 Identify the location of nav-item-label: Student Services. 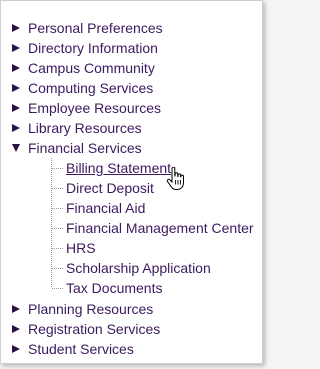
(81, 349).